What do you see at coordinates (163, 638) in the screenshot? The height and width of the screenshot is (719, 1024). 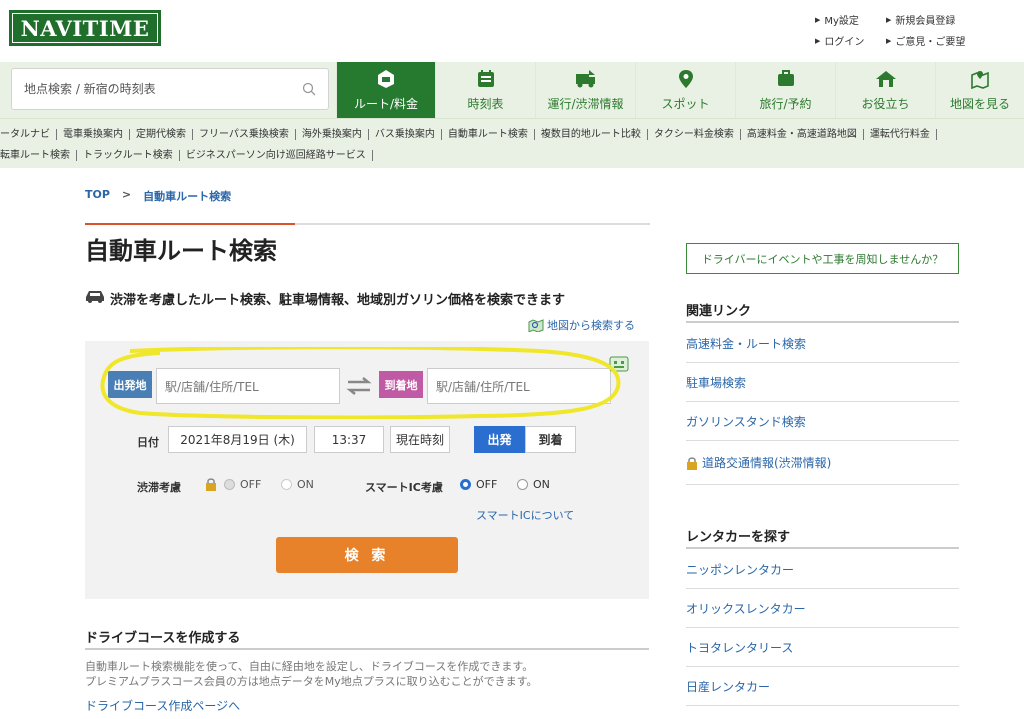 I see `drive-course-heading: ドライブコースを作成する` at bounding box center [163, 638].